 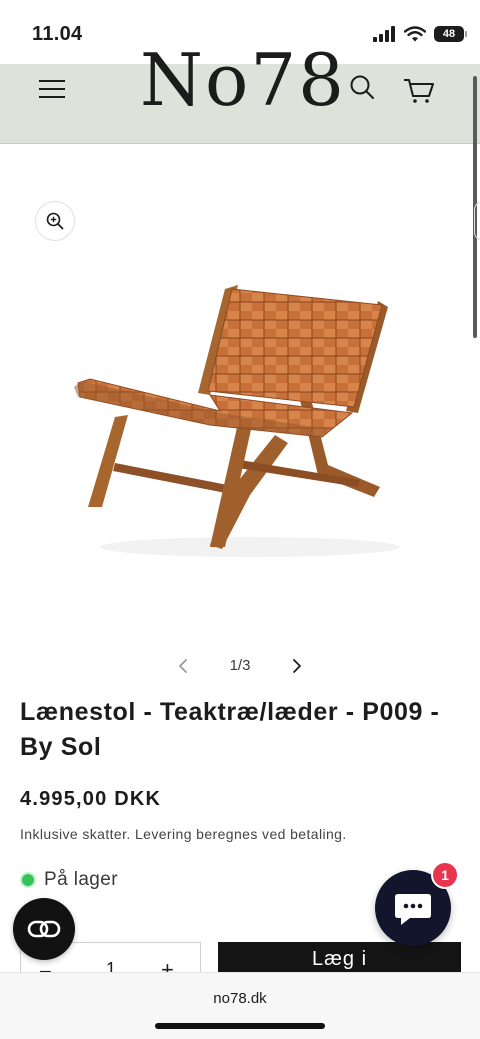 What do you see at coordinates (28, 880) in the screenshot?
I see `in-stock-dot-icon` at bounding box center [28, 880].